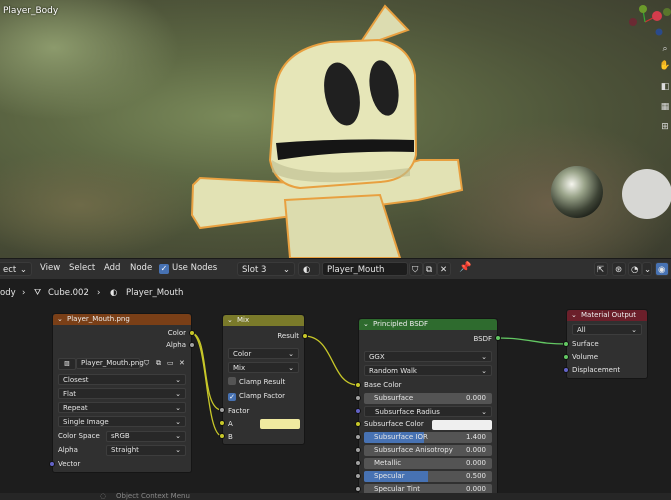 This screenshot has height=500, width=671. I want to click on image-name-field: Player_Mouth.png, so click(110, 363).